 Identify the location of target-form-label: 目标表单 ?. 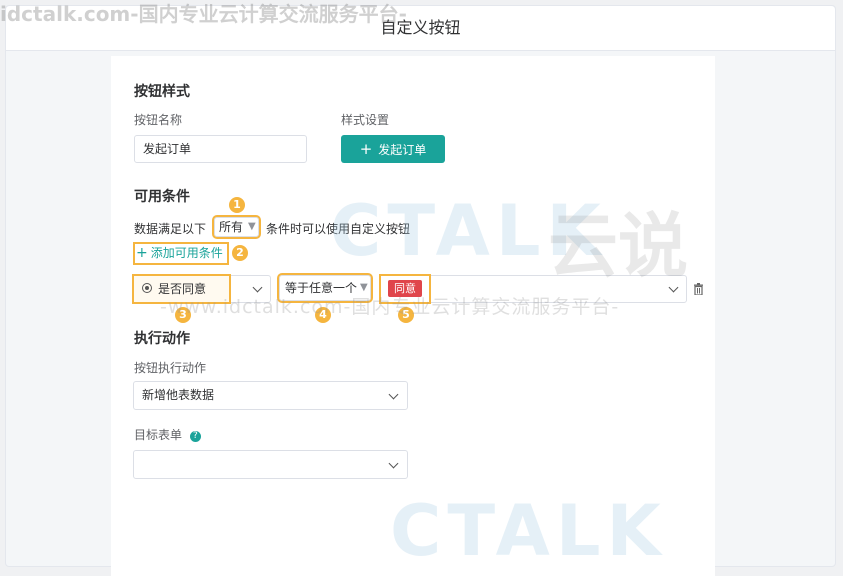
(167, 434).